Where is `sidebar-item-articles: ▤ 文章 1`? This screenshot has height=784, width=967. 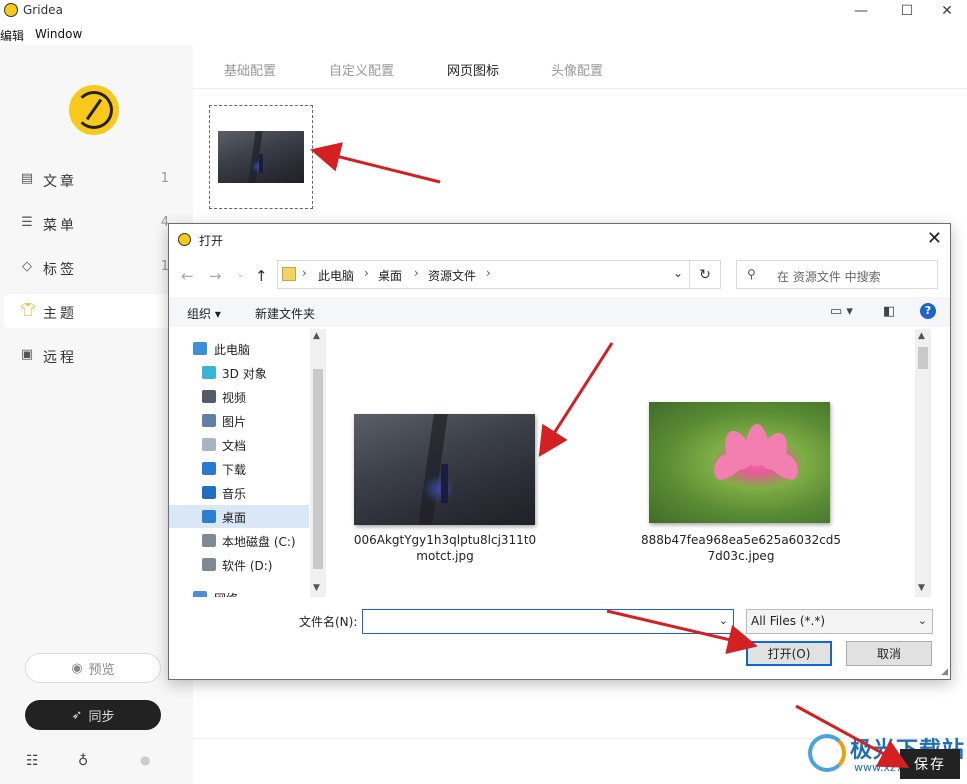
sidebar-item-articles: ▤ 文章 1 is located at coordinates (98, 179).